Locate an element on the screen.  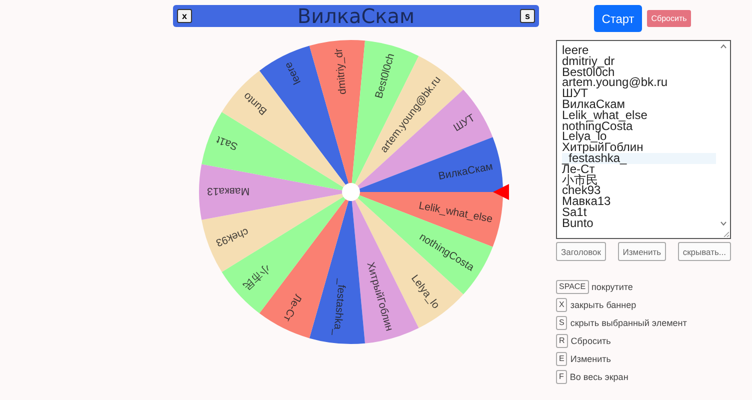
segment-label: ВилкаСкам is located at coordinates (465, 171).